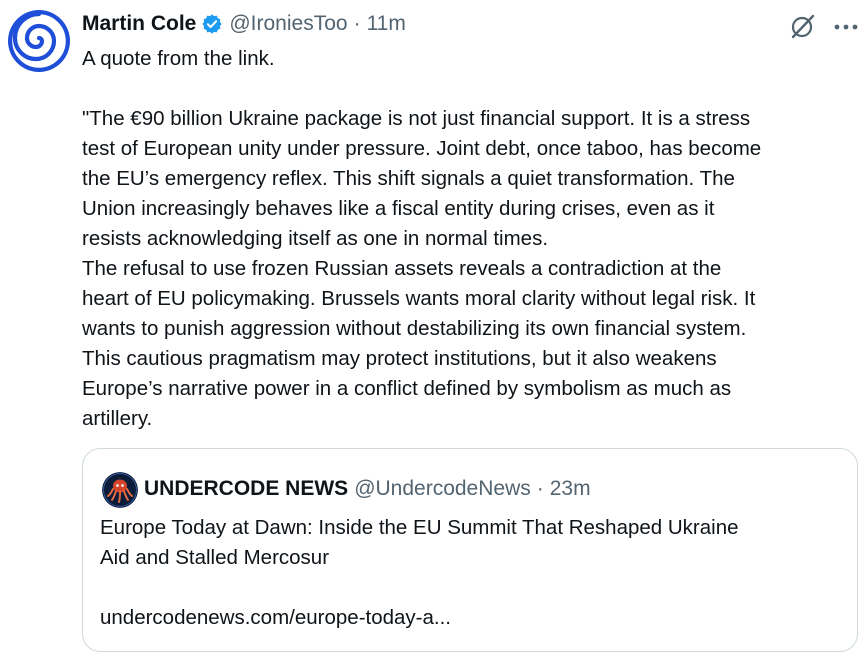 Image resolution: width=865 pixels, height=662 pixels. I want to click on quoted-post-time: 23m, so click(570, 489).